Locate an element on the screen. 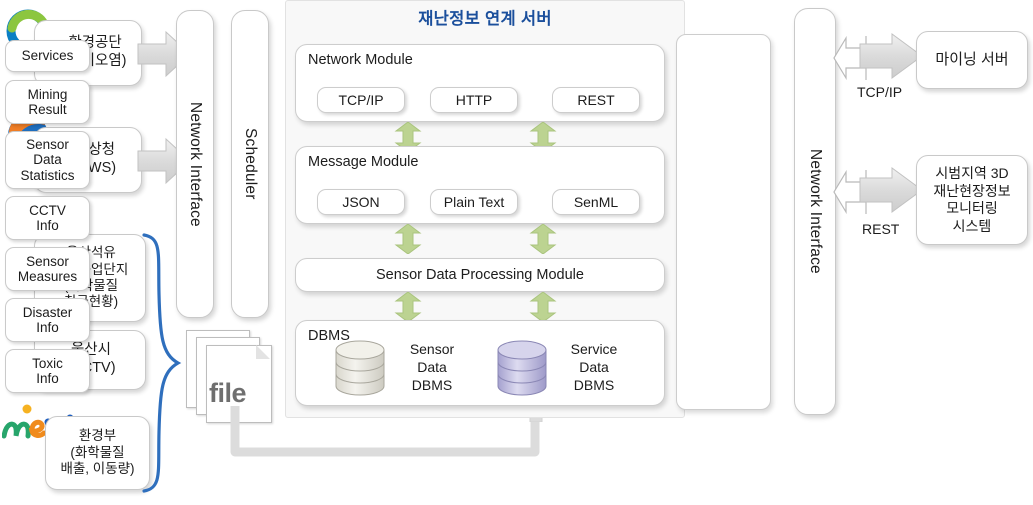 Image resolution: width=1033 pixels, height=505 pixels. target-line: 시범지역 3D is located at coordinates (972, 173).